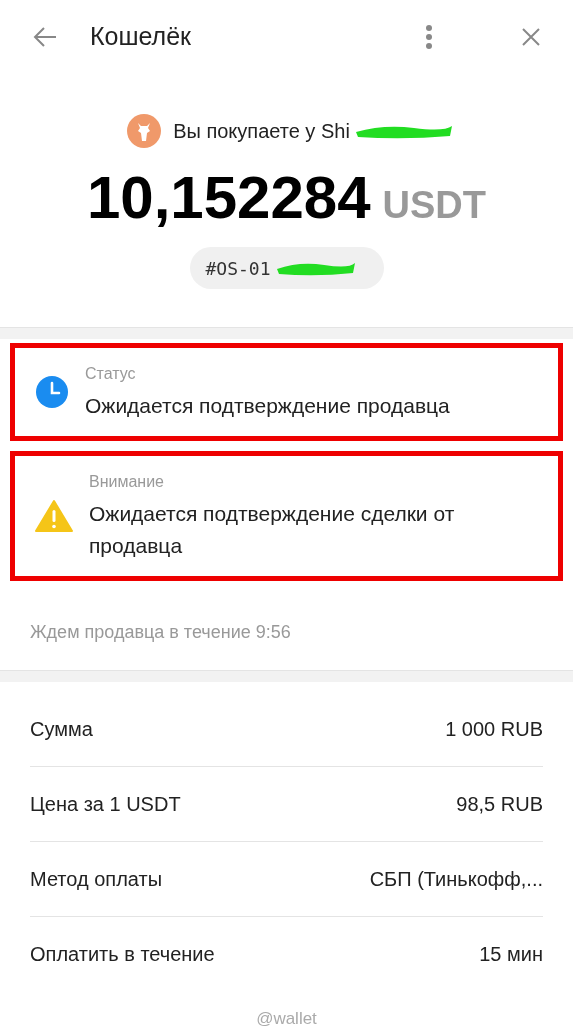 The image size is (573, 1031). I want to click on giraffe-avatar-icon, so click(144, 131).